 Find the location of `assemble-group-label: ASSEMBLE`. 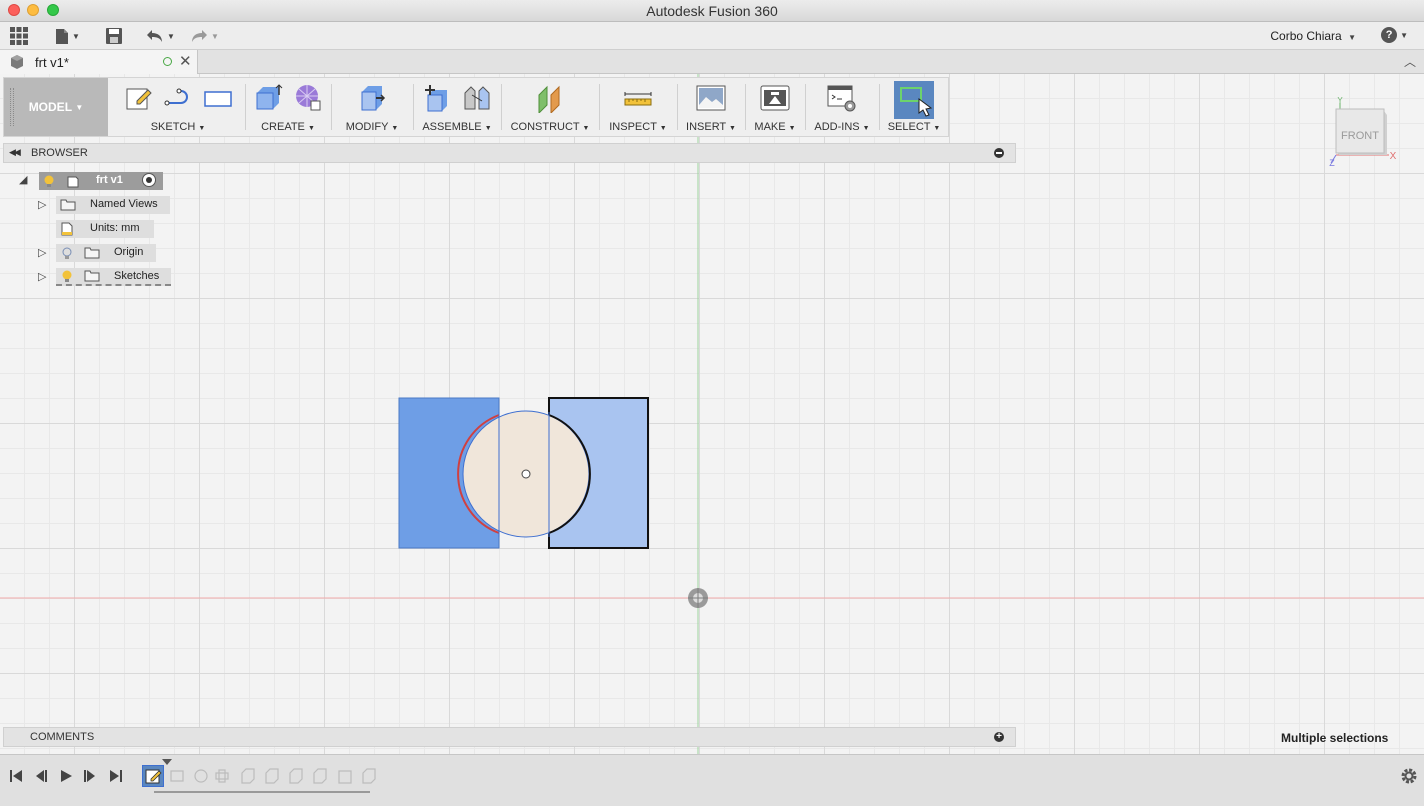

assemble-group-label: ASSEMBLE is located at coordinates (452, 127).